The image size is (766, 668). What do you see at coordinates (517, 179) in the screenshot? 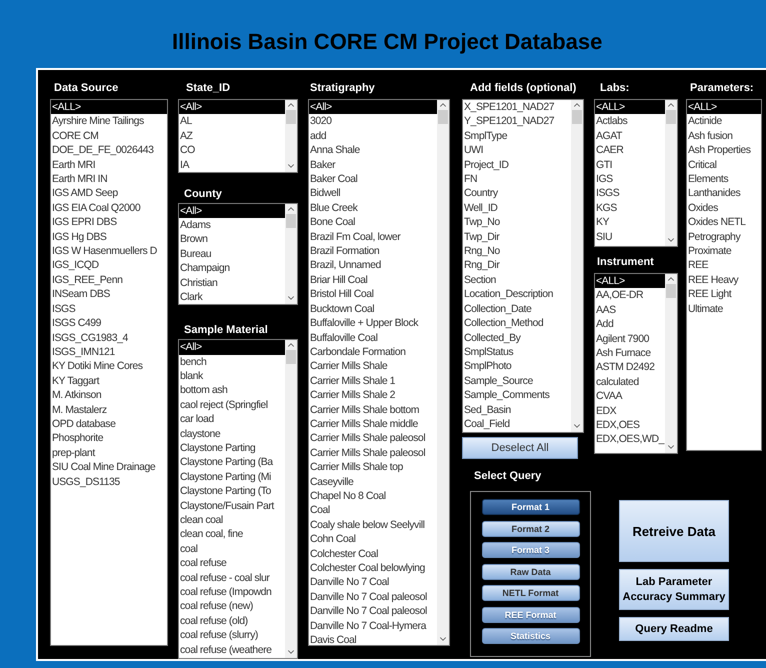
I see `list-item: FN` at bounding box center [517, 179].